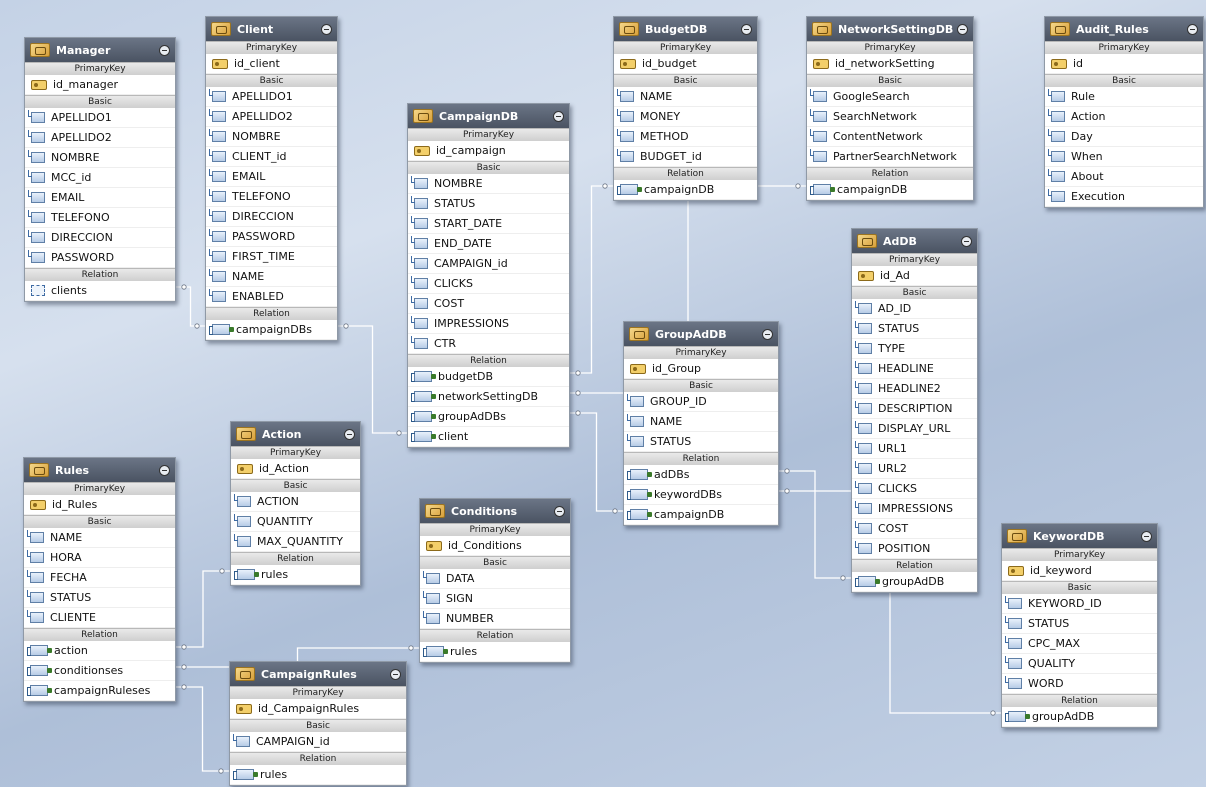  What do you see at coordinates (495, 599) in the screenshot?
I see `field-sign: SIGN` at bounding box center [495, 599].